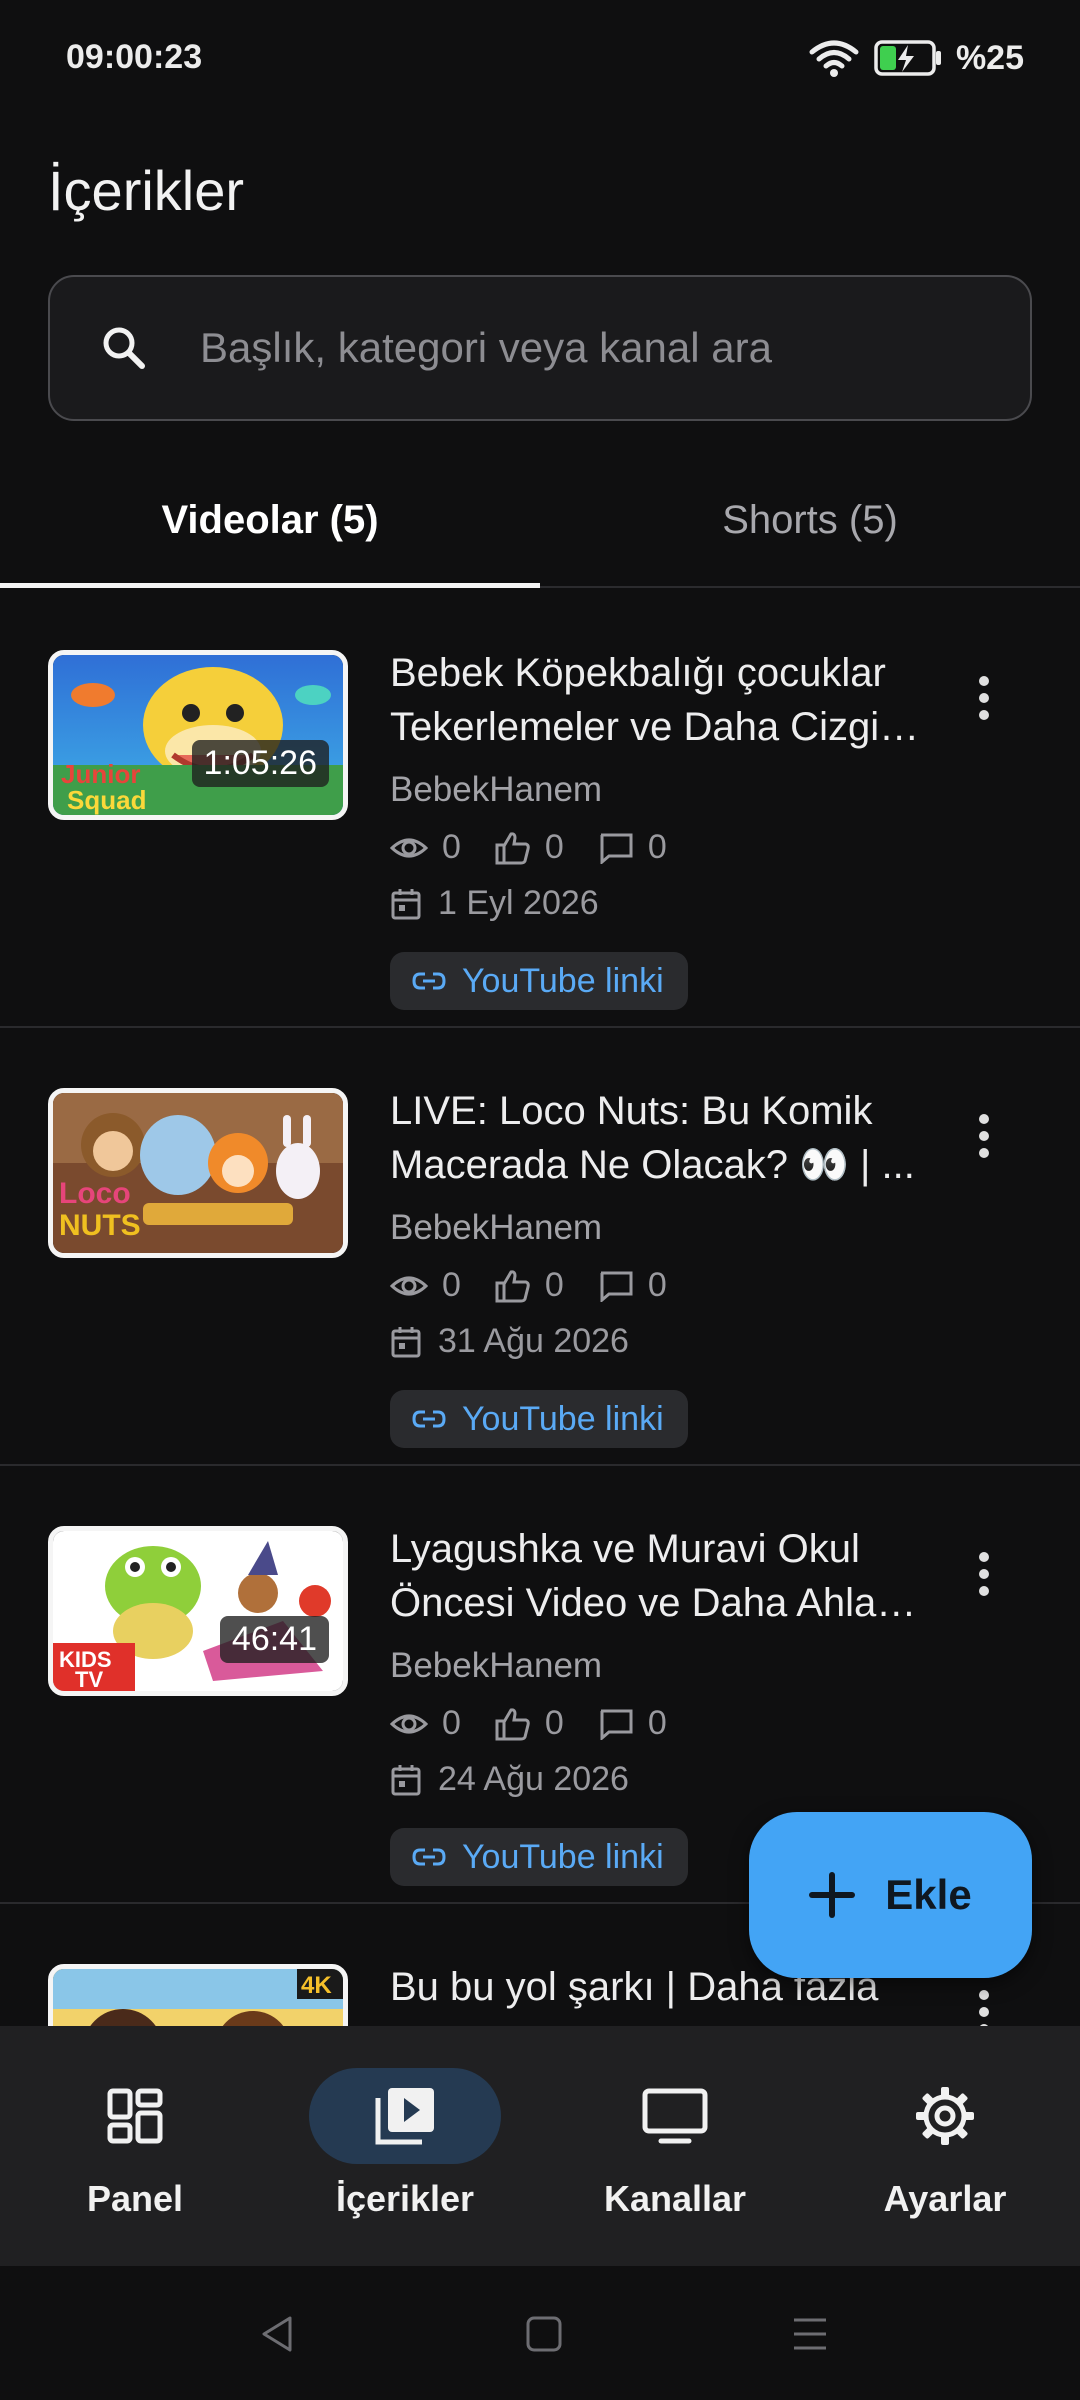 The image size is (1080, 2400). Describe the element at coordinates (135, 2198) in the screenshot. I see `nav-label: Panel` at that location.